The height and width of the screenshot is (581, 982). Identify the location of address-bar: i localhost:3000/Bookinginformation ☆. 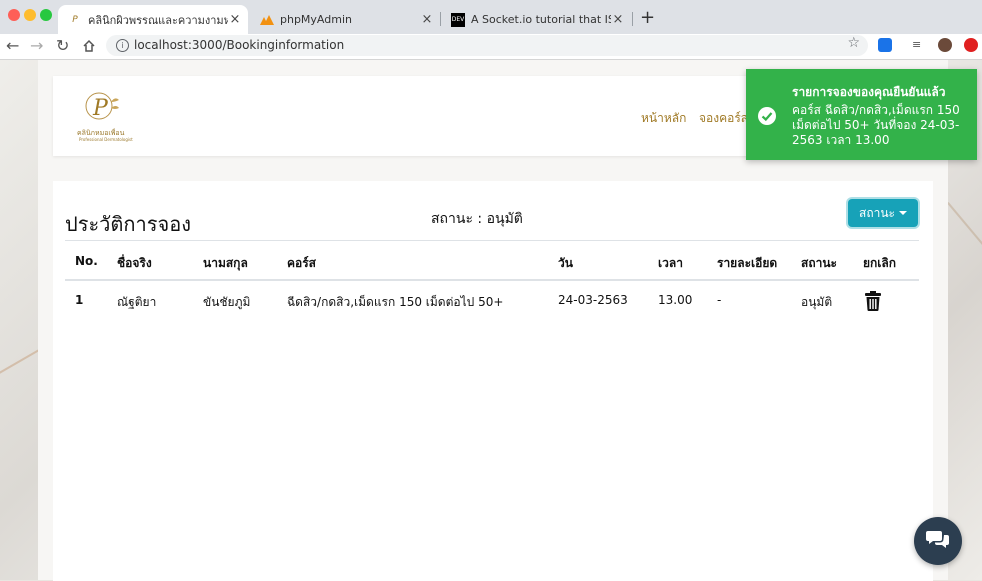
(487, 45).